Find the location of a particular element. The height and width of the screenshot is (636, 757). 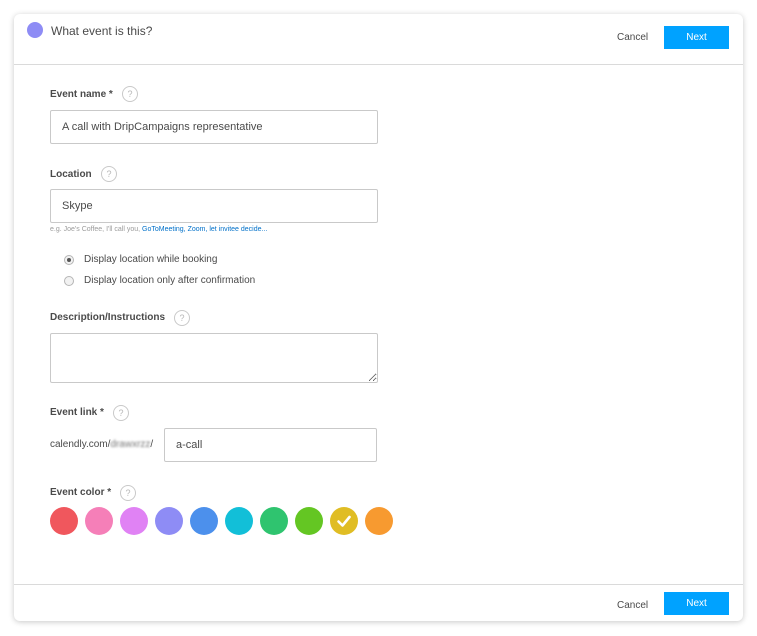

event-name-input is located at coordinates (214, 127).